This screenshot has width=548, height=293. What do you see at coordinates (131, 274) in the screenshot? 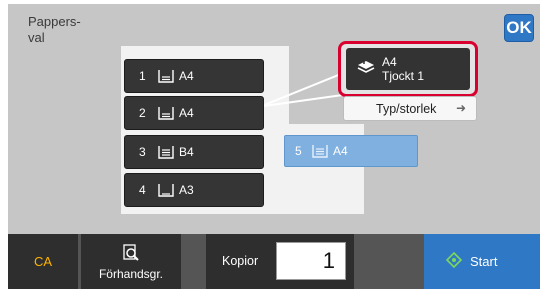
I see `preview-label: Förhandsgr.` at bounding box center [131, 274].